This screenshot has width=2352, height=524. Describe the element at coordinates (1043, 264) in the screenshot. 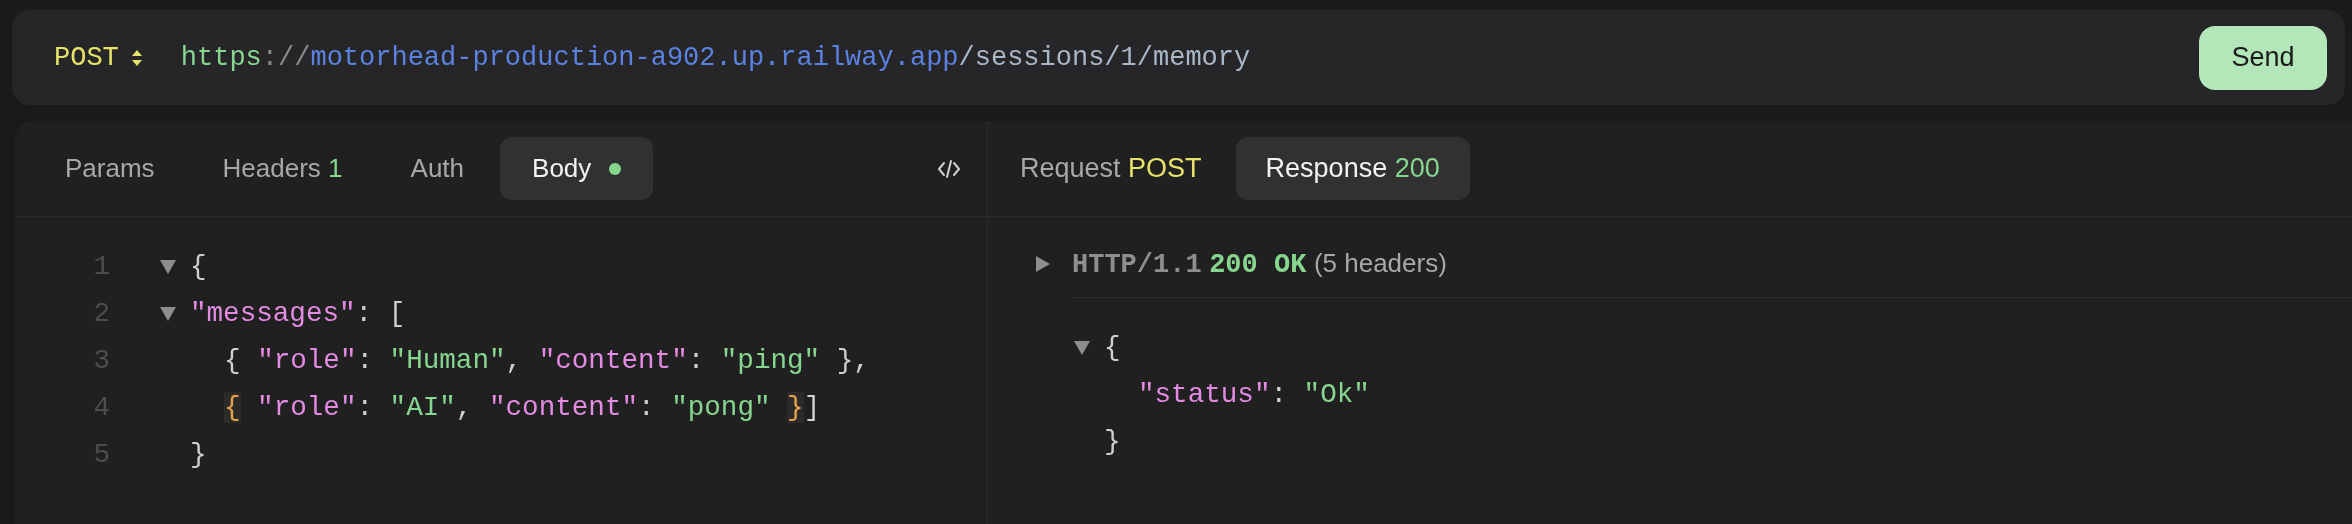

I see `expand-triangle-icon` at that location.